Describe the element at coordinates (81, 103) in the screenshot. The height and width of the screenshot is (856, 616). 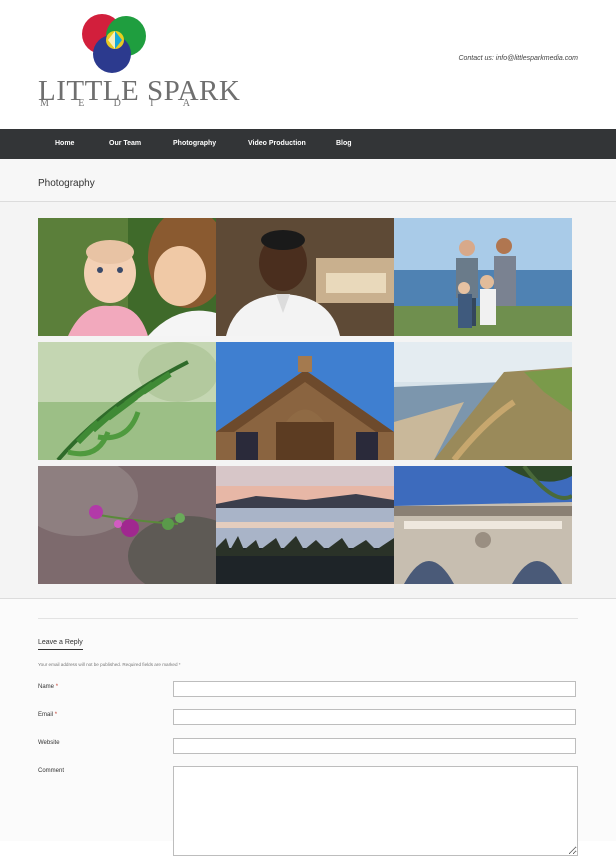
I see `brand-sub-letter: E` at that location.